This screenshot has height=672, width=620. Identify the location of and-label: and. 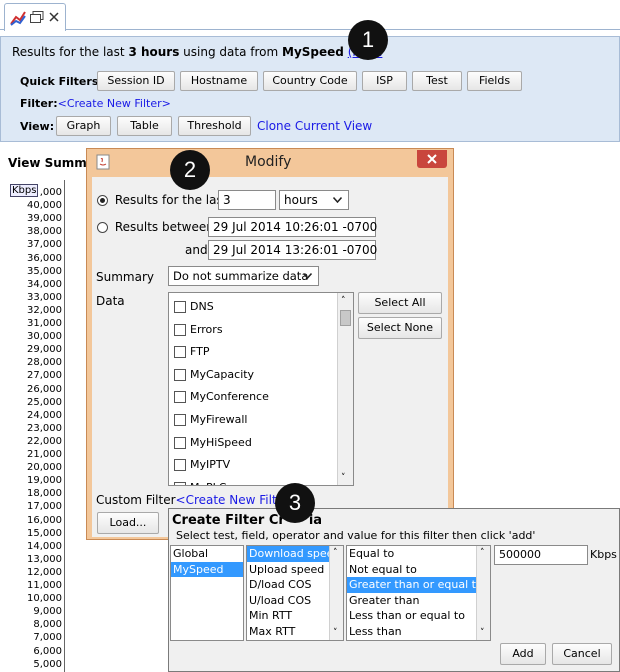
(196, 250).